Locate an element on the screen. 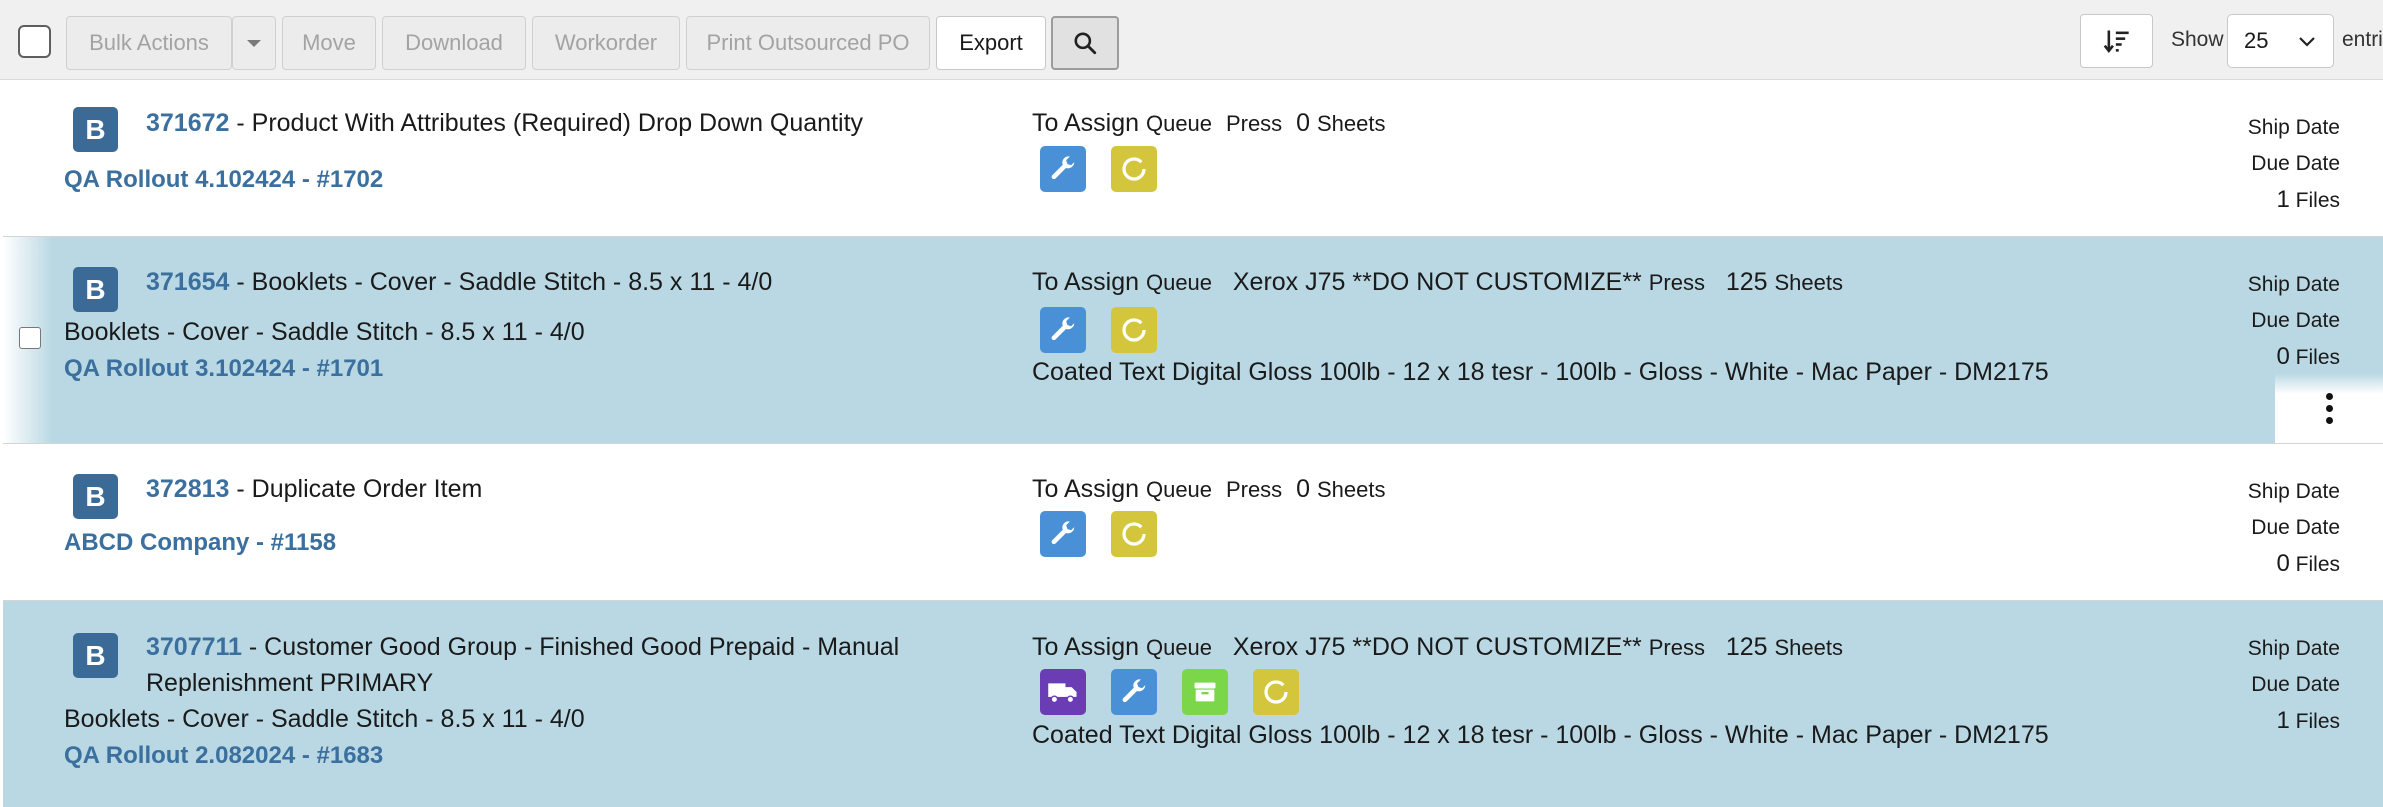 The image size is (2383, 807). bulk-actions-label: Bulk Actions is located at coordinates (149, 42).